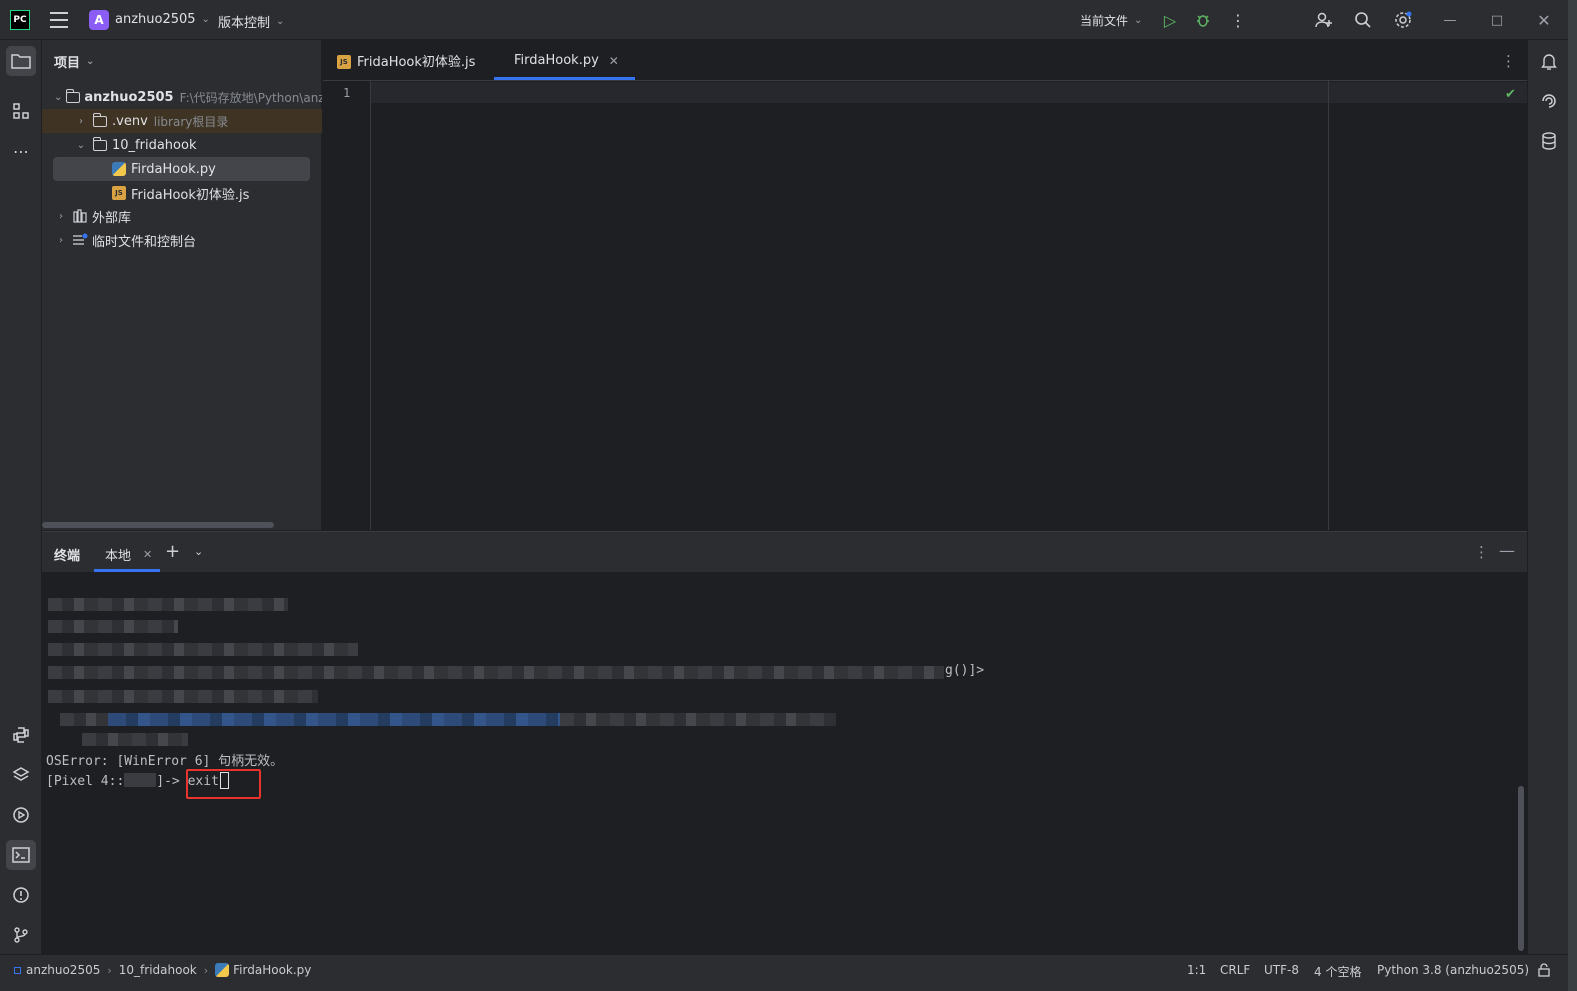  I want to click on tree-item-venv: › .venv library根目录, so click(182, 121).